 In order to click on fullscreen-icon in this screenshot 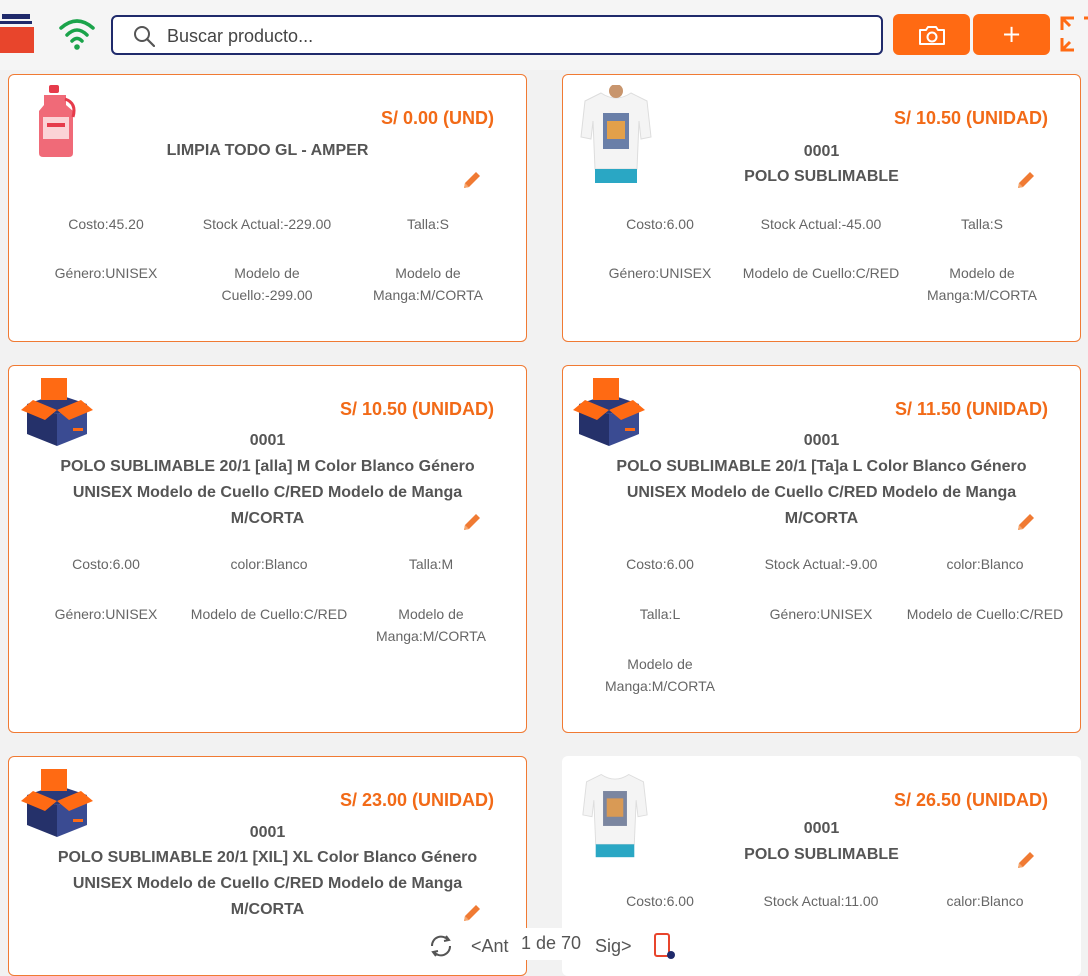, I will do `click(1073, 34)`.